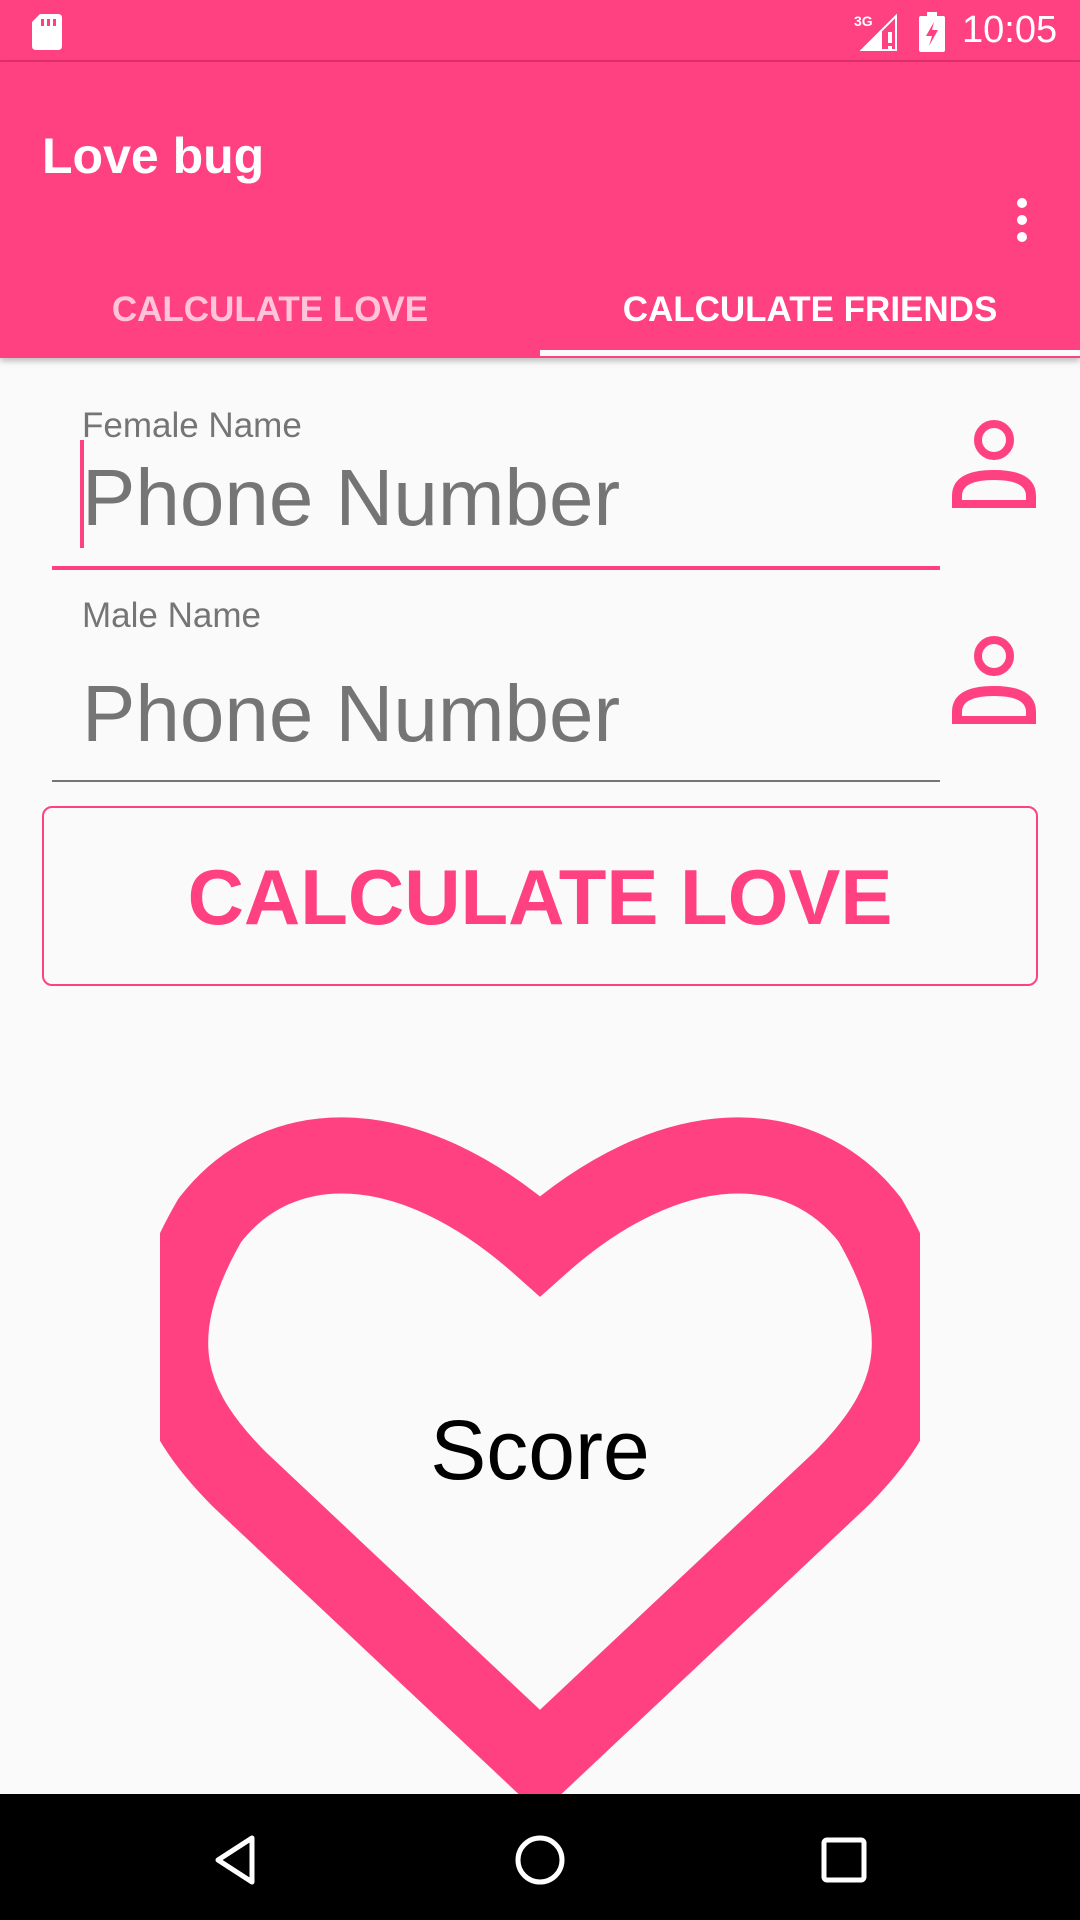  What do you see at coordinates (153, 156) in the screenshot?
I see `app-title: Love bug` at bounding box center [153, 156].